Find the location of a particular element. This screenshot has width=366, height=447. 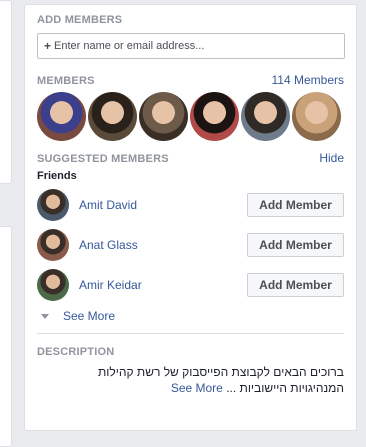

members-header: MEMBERS 114 Members is located at coordinates (190, 80).